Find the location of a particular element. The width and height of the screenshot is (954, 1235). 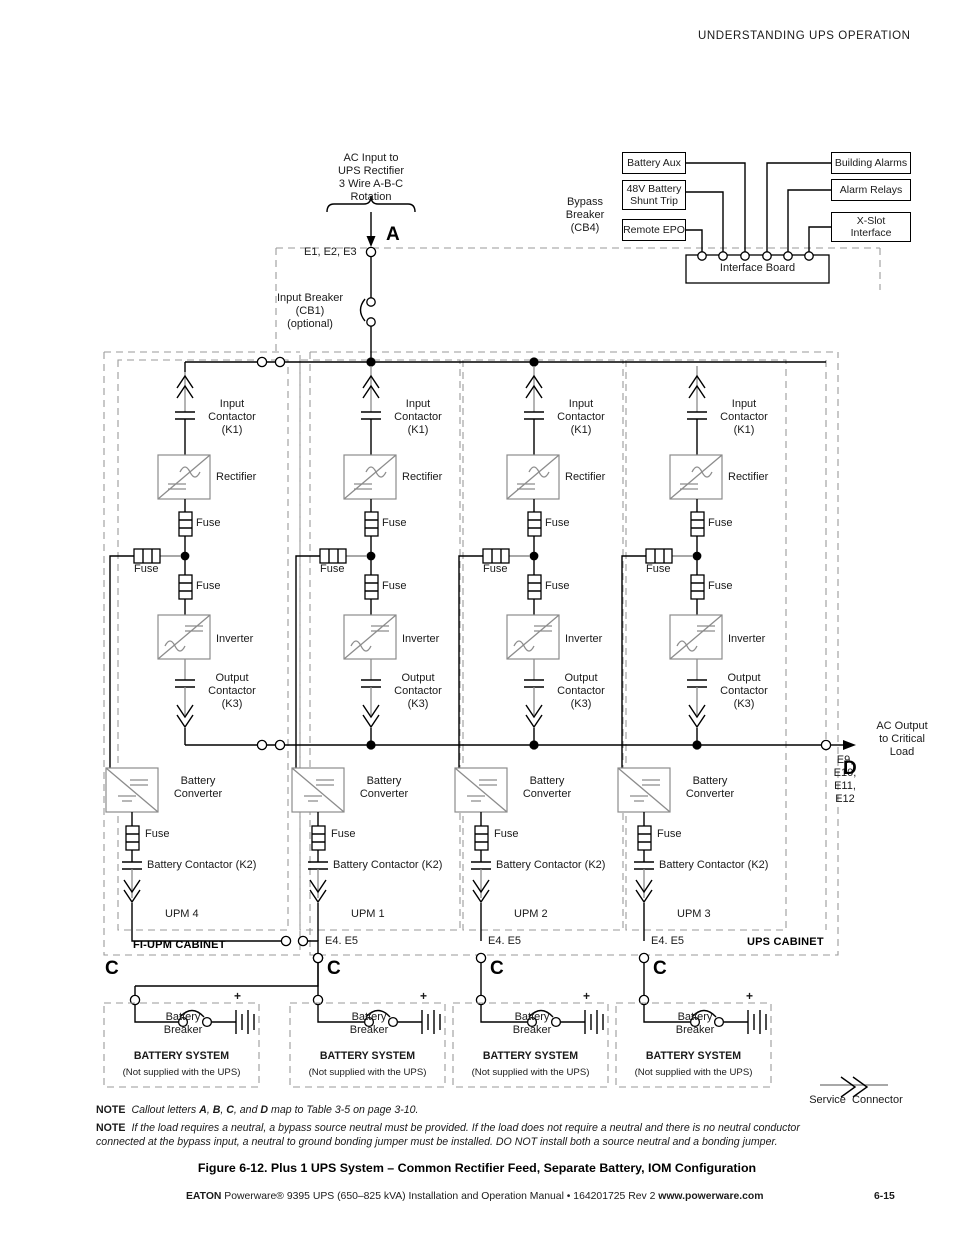

battery-aux-label: Battery Aux is located at coordinates (654, 163).